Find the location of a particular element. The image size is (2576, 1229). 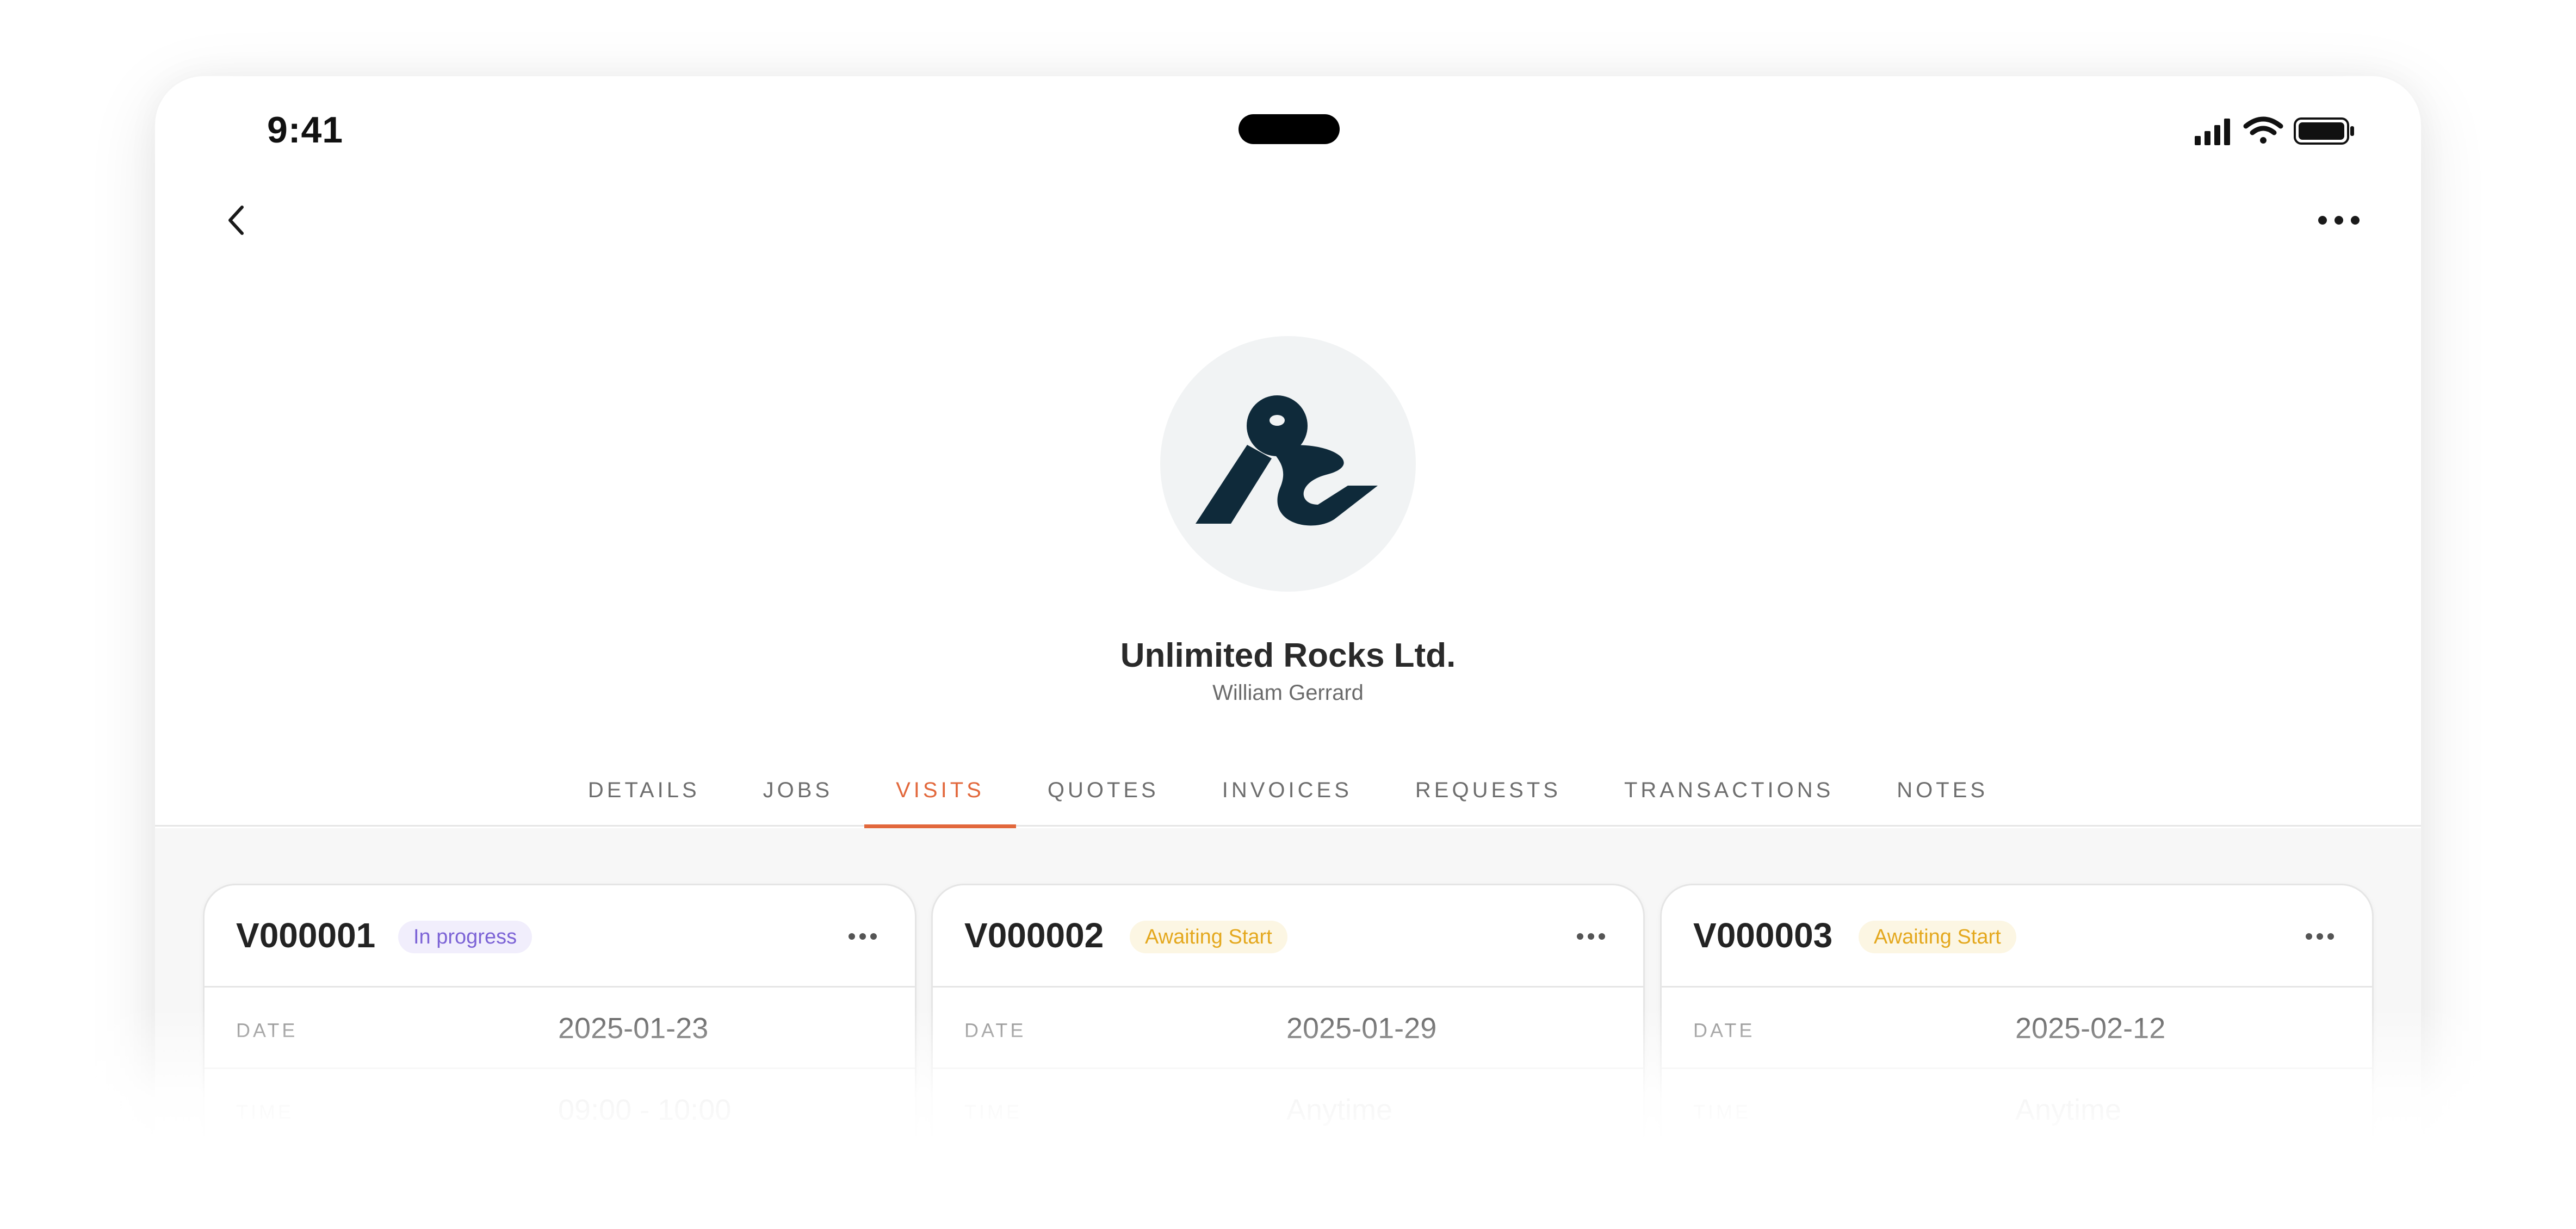

contact-name: William Gerrard is located at coordinates (1288, 693).